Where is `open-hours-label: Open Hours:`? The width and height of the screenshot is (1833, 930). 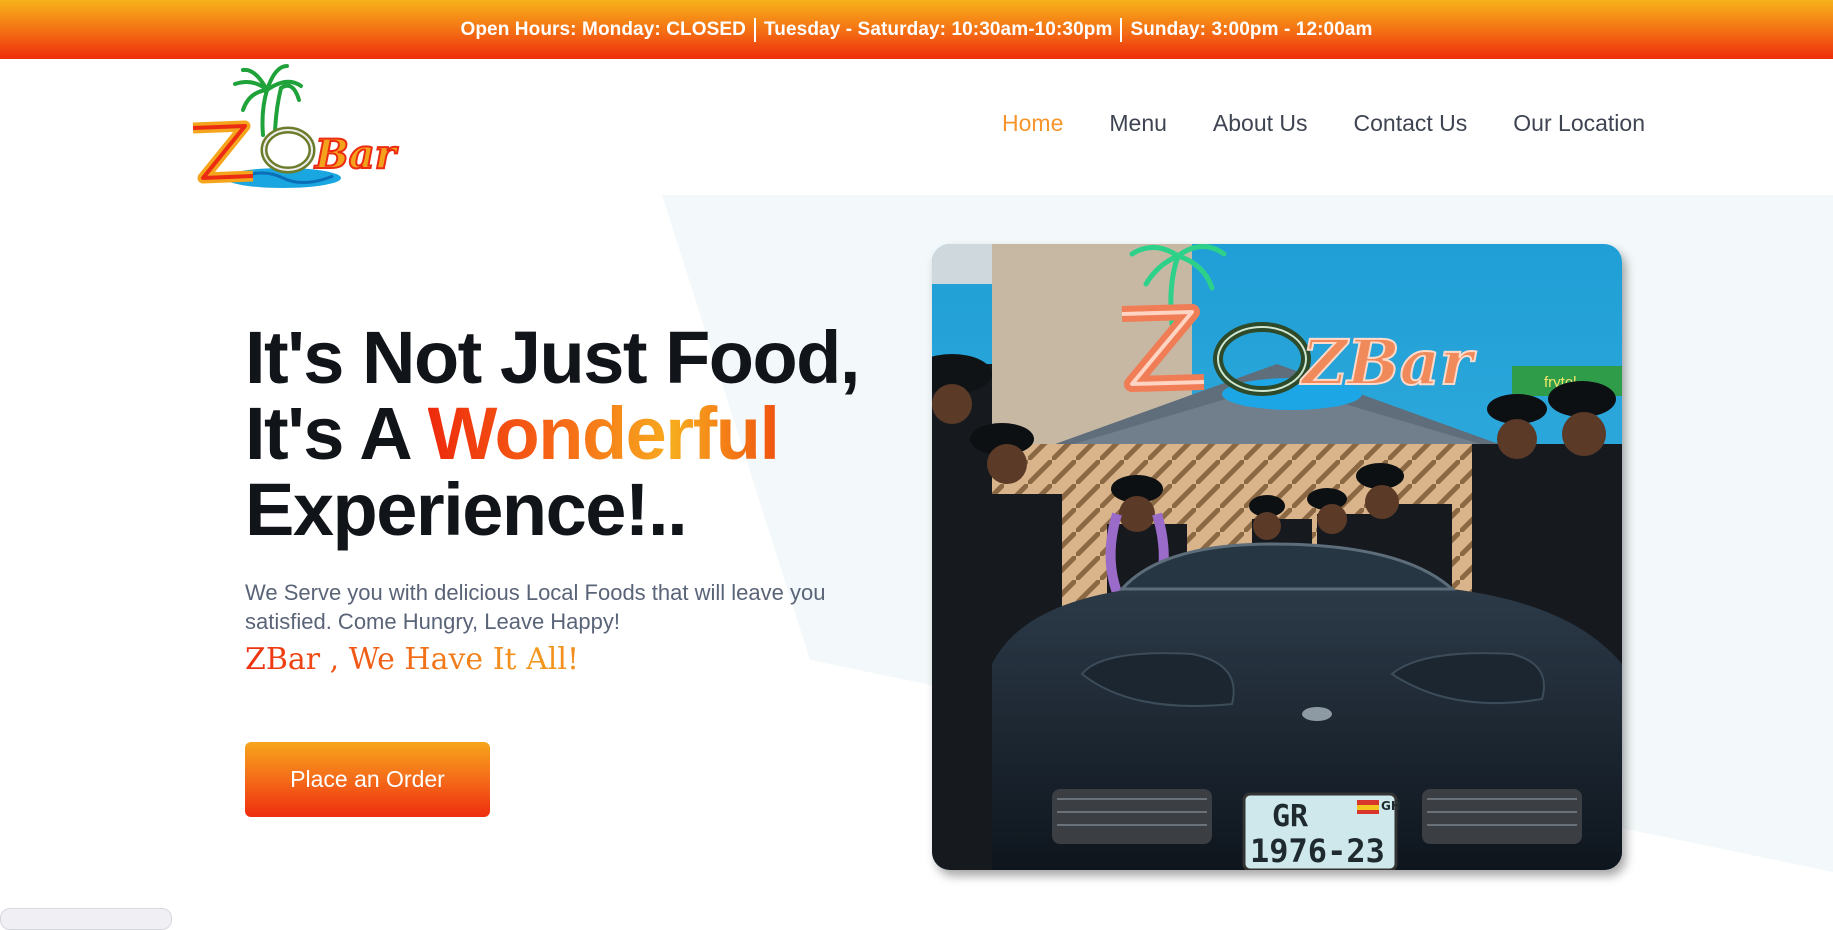
open-hours-label: Open Hours: is located at coordinates (518, 29).